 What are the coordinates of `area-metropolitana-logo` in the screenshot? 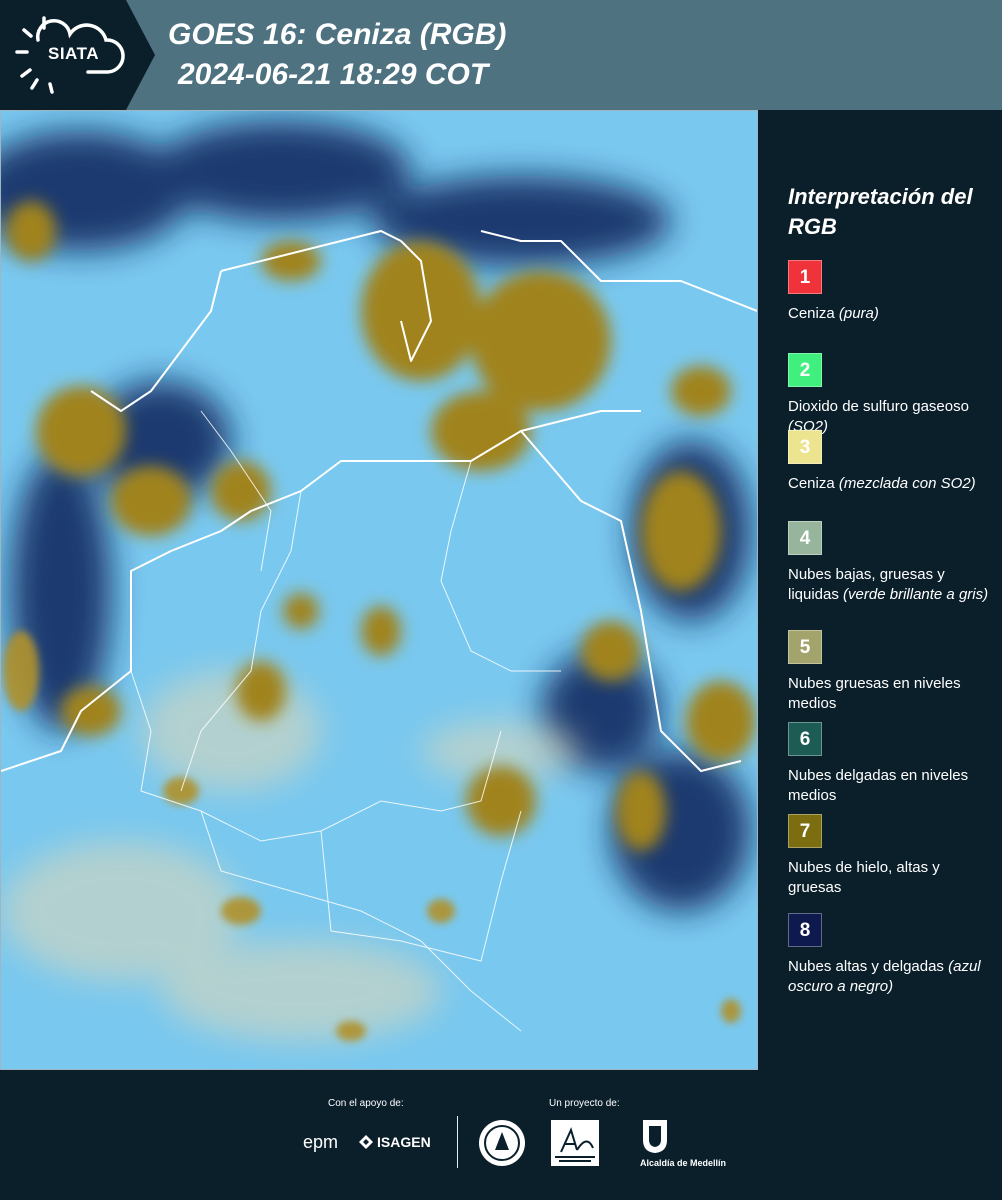 It's located at (575, 1143).